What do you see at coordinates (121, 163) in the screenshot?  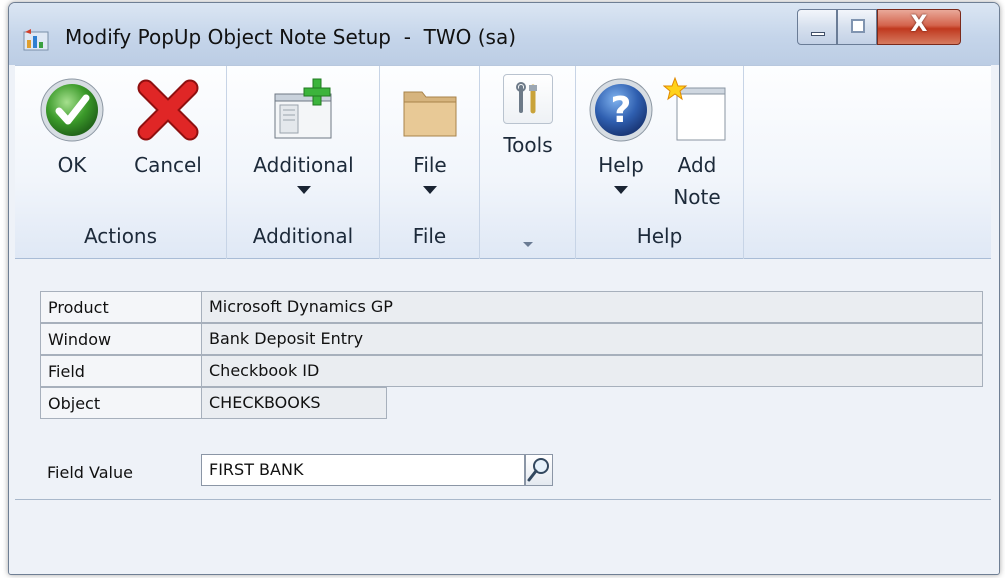 I see `ribbon-group-actions: OK Cancel Actions` at bounding box center [121, 163].